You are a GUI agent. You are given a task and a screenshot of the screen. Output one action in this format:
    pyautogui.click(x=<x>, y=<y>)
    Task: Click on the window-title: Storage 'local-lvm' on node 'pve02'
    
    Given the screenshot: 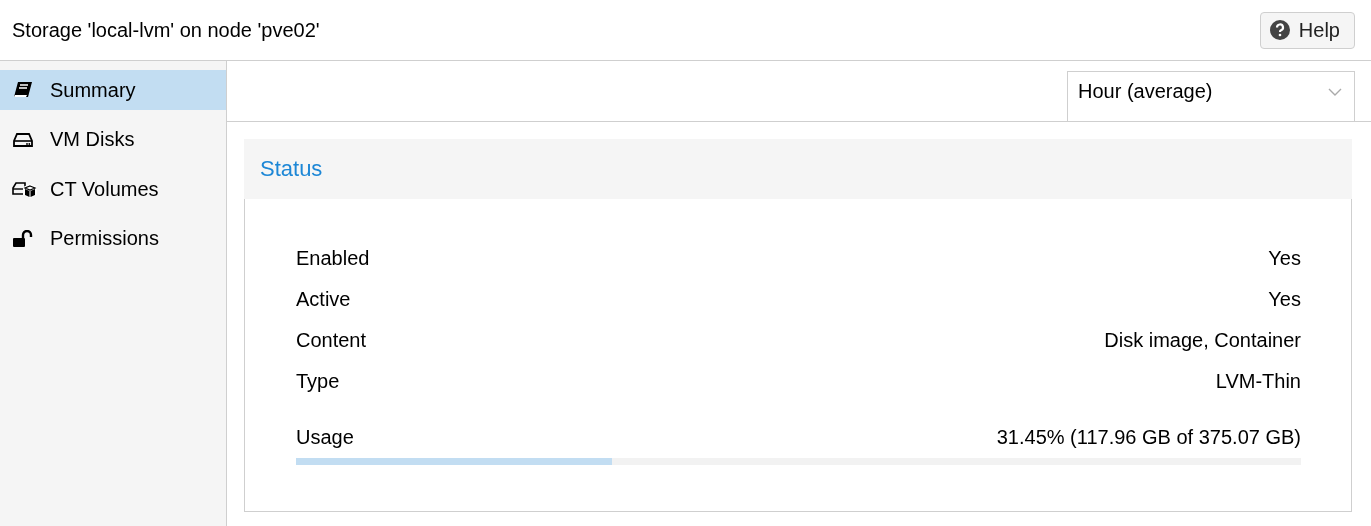 What is the action you would take?
    pyautogui.click(x=166, y=30)
    